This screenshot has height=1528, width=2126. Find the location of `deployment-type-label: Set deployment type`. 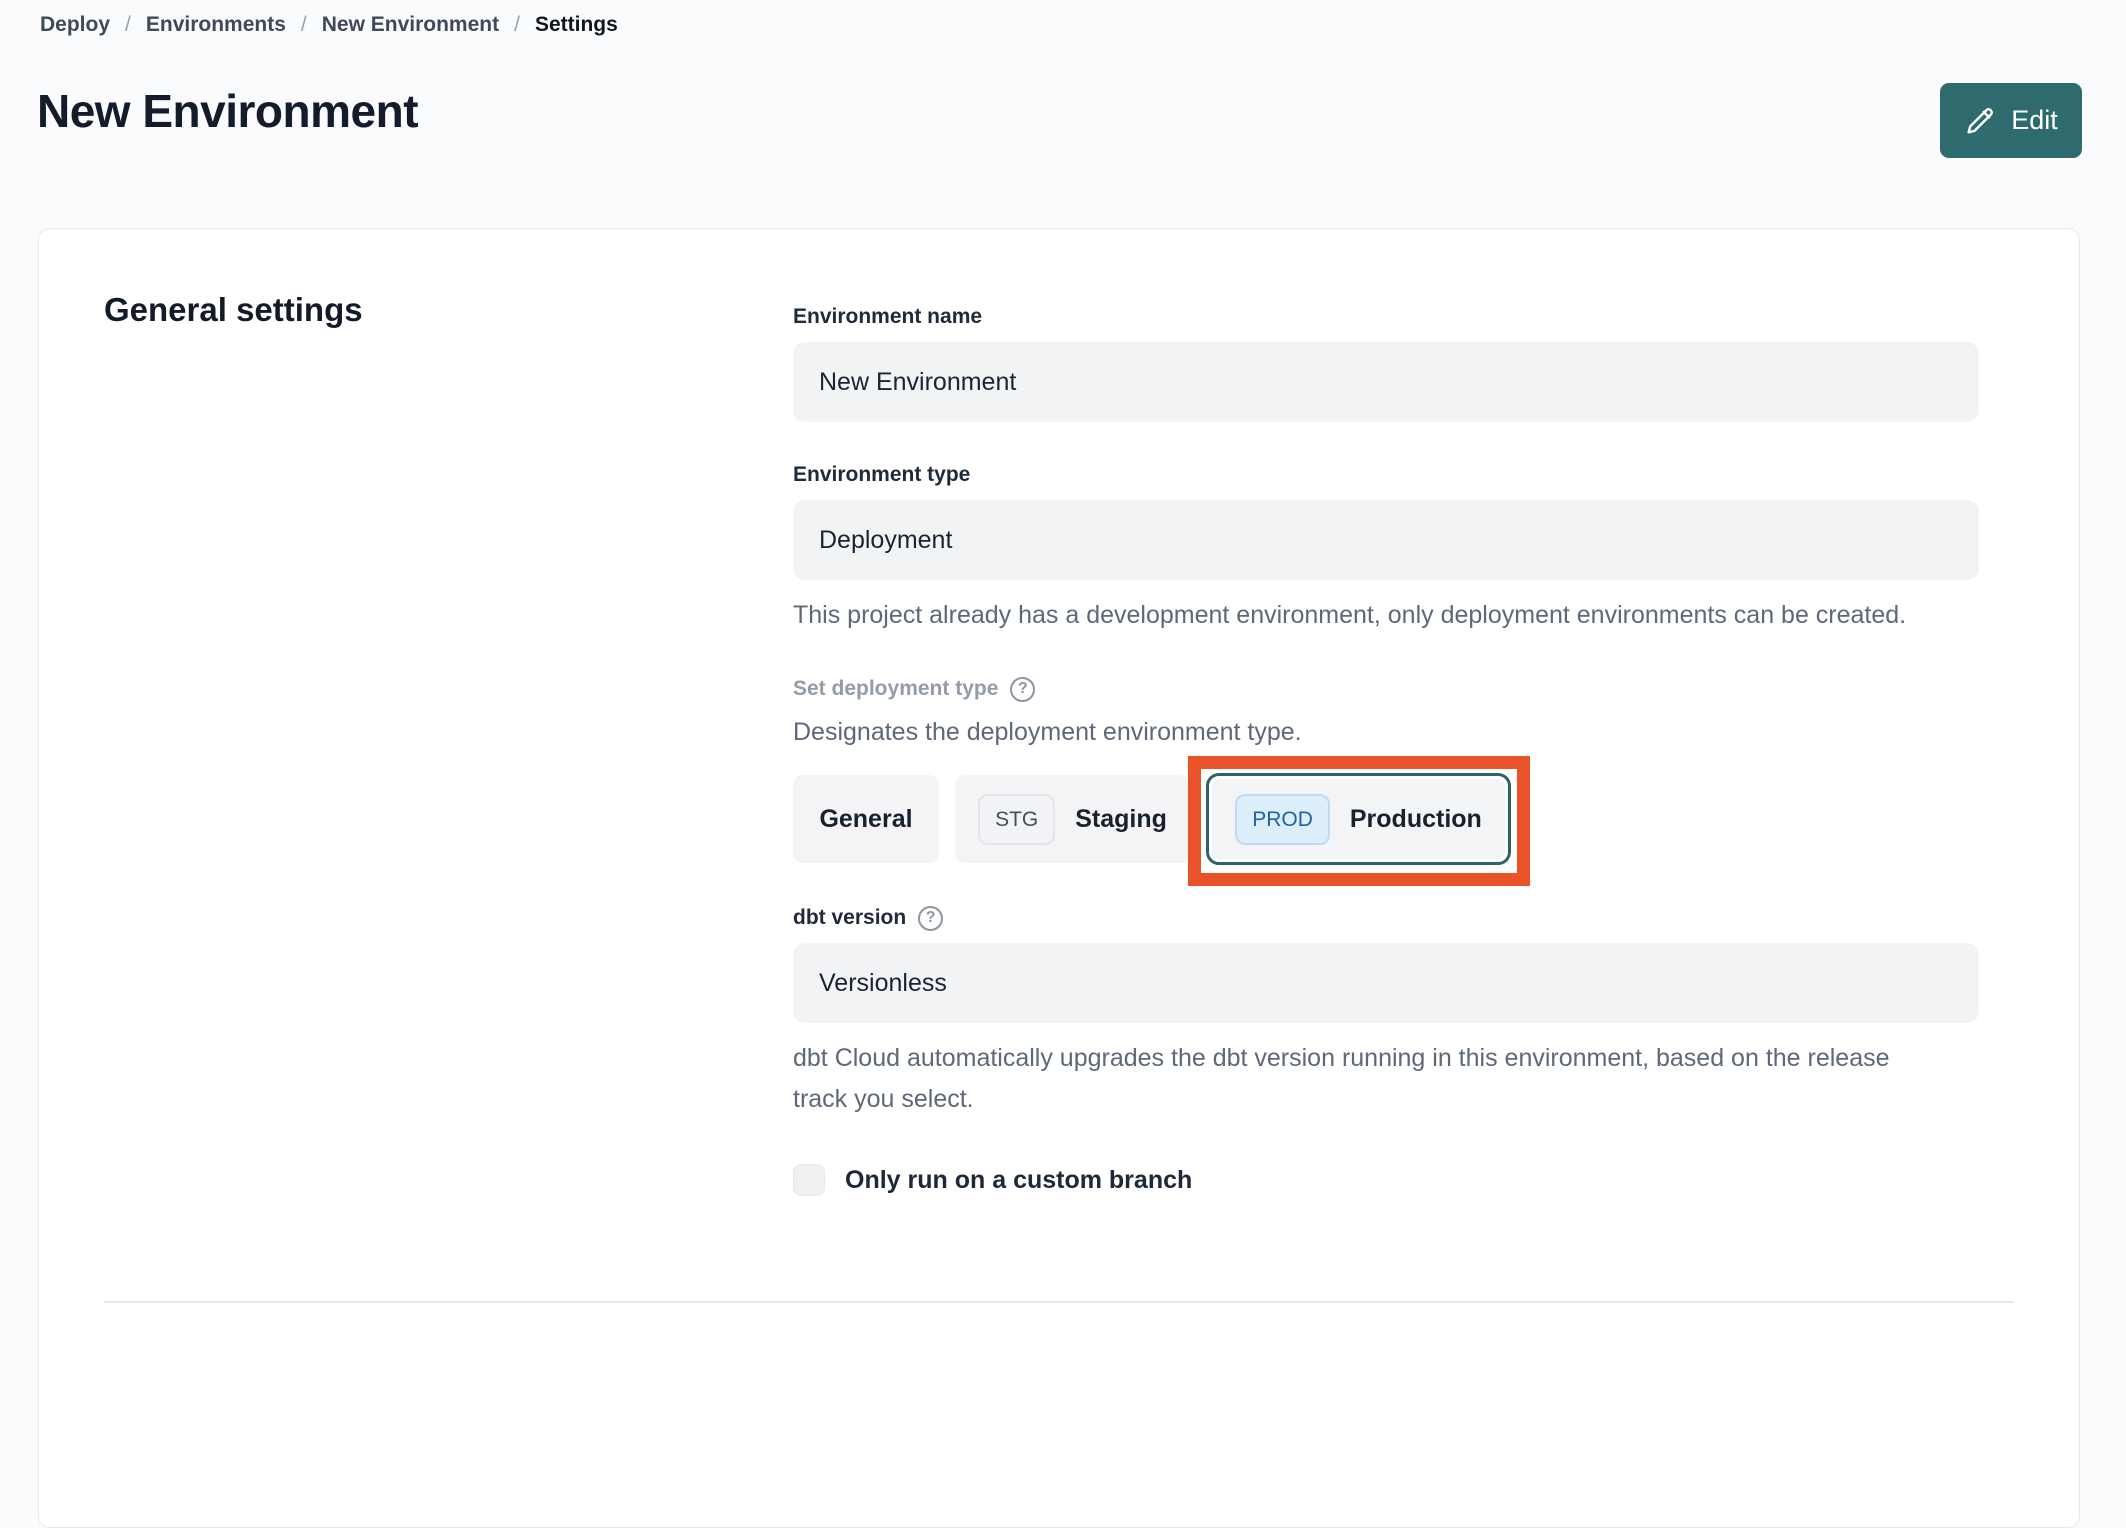

deployment-type-label: Set deployment type is located at coordinates (896, 688).